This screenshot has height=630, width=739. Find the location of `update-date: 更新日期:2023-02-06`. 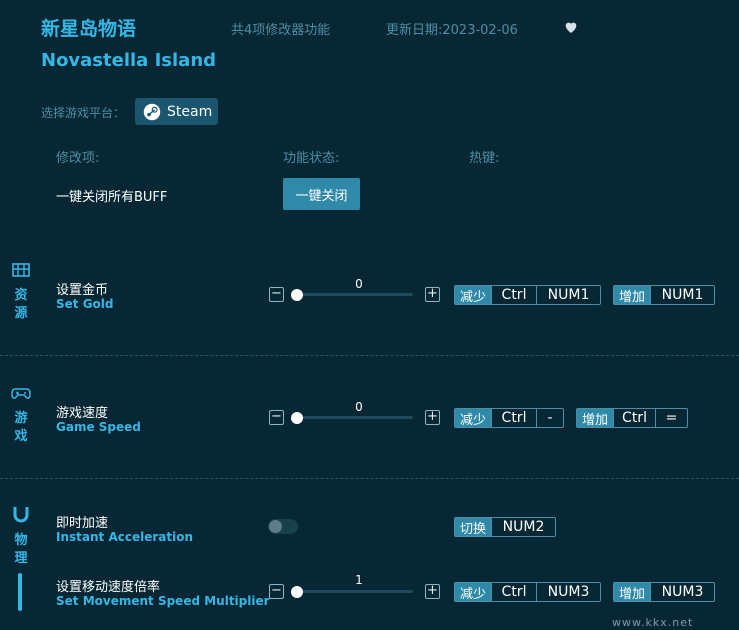

update-date: 更新日期:2023-02-06 is located at coordinates (452, 30).